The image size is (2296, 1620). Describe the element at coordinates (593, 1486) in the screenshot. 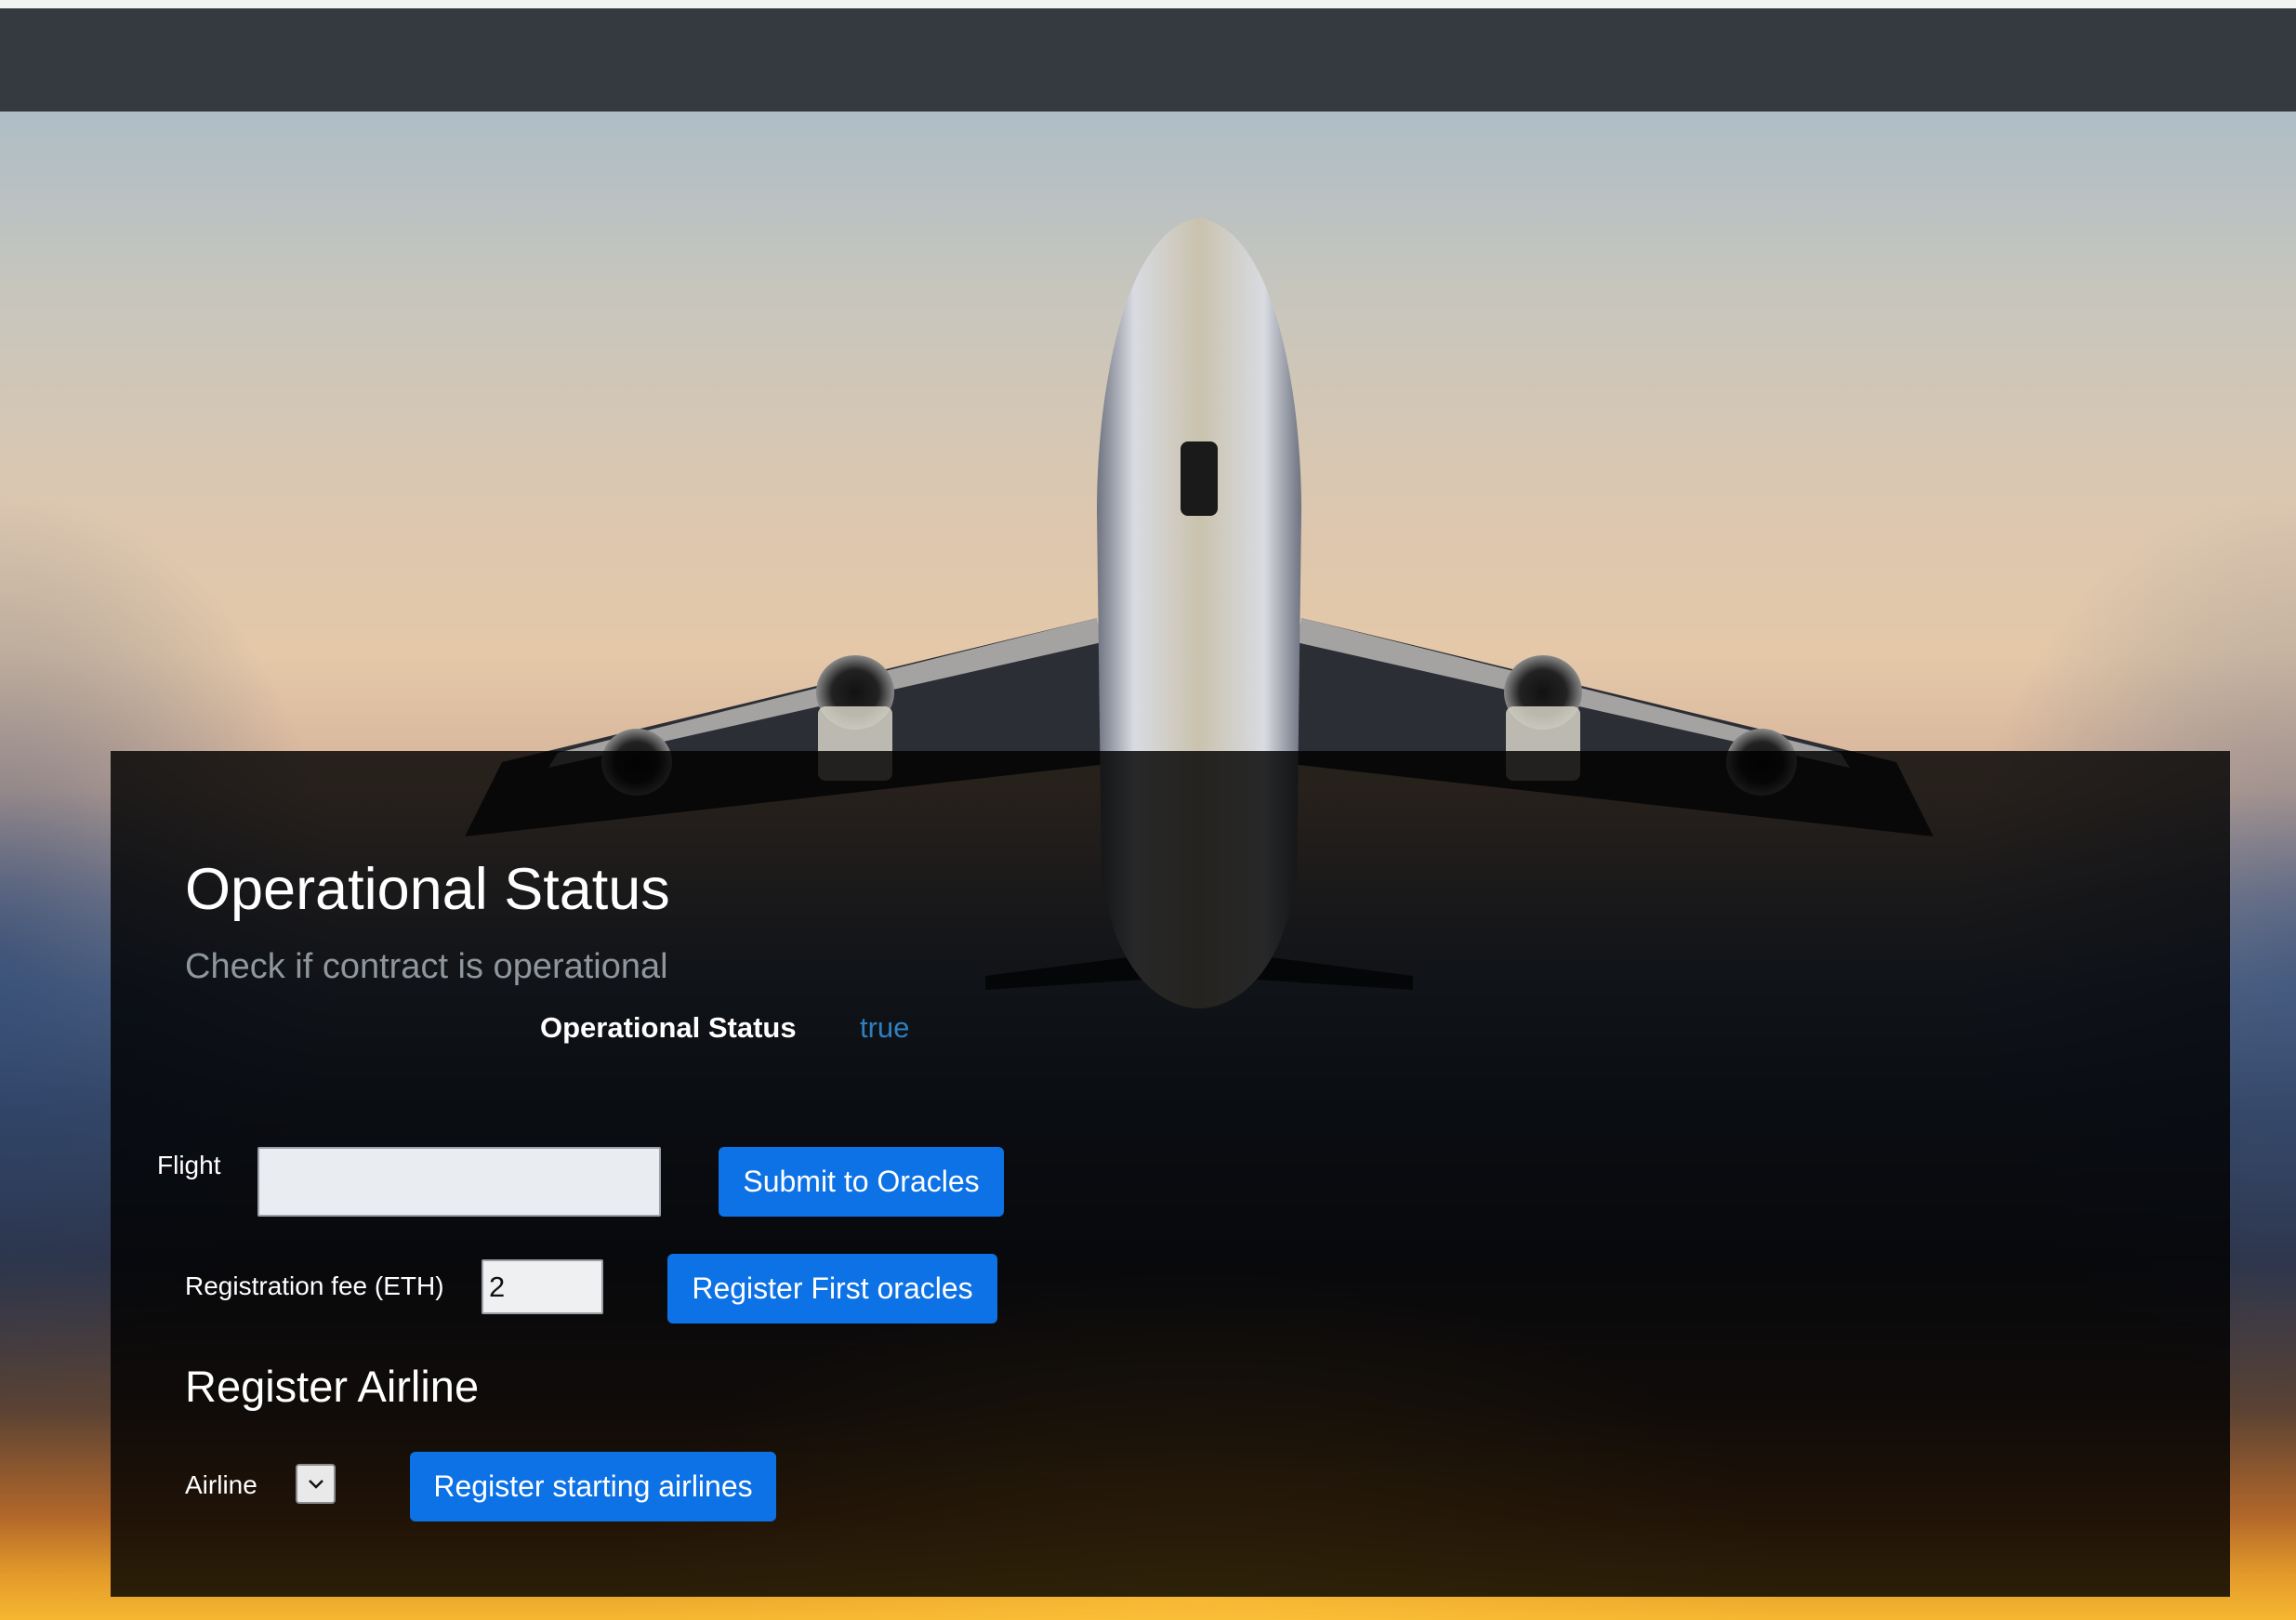

I see `register-starting-airlines-button: Register starting airlines` at that location.